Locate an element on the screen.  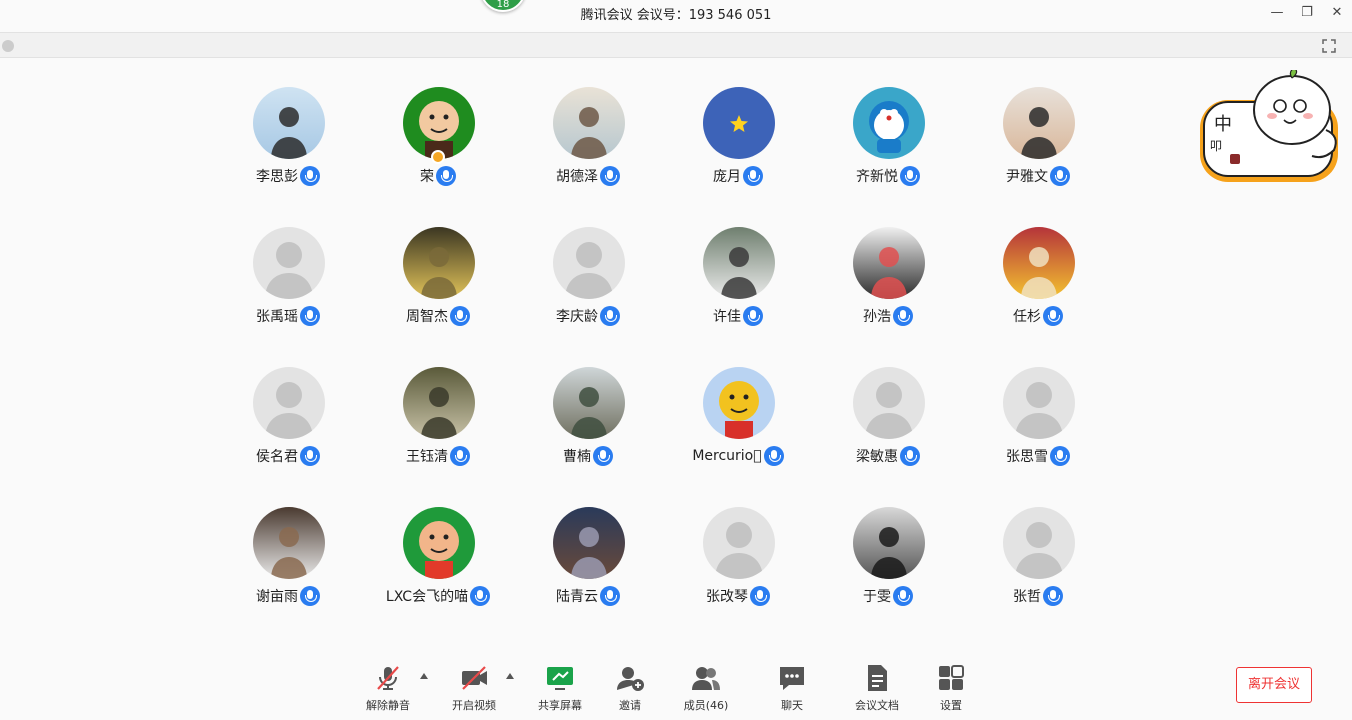
participant-tile: 张思雪 is located at coordinates (1038, 426).